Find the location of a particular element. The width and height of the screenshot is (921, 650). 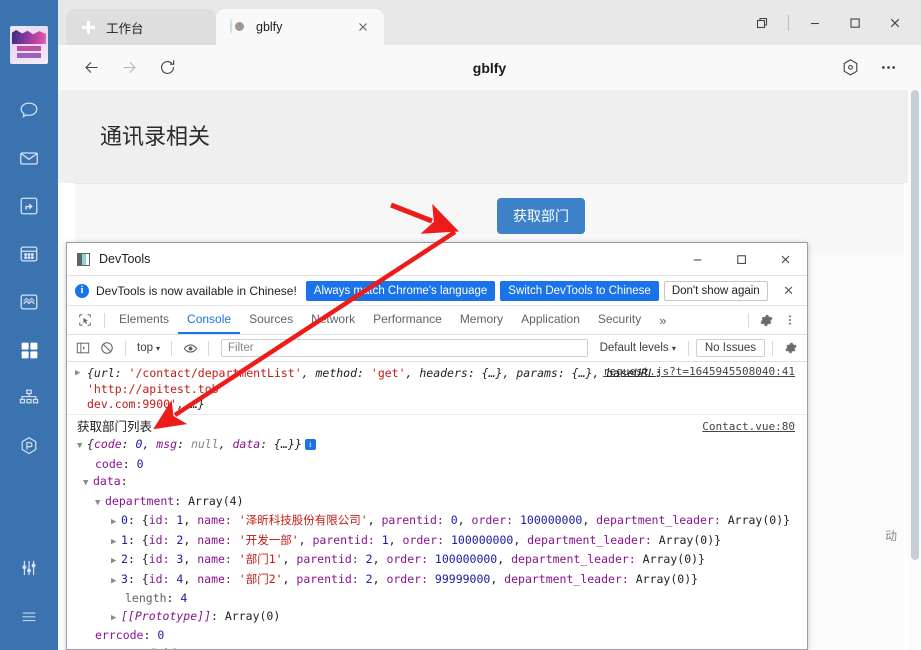

context-label: top is located at coordinates (145, 348).